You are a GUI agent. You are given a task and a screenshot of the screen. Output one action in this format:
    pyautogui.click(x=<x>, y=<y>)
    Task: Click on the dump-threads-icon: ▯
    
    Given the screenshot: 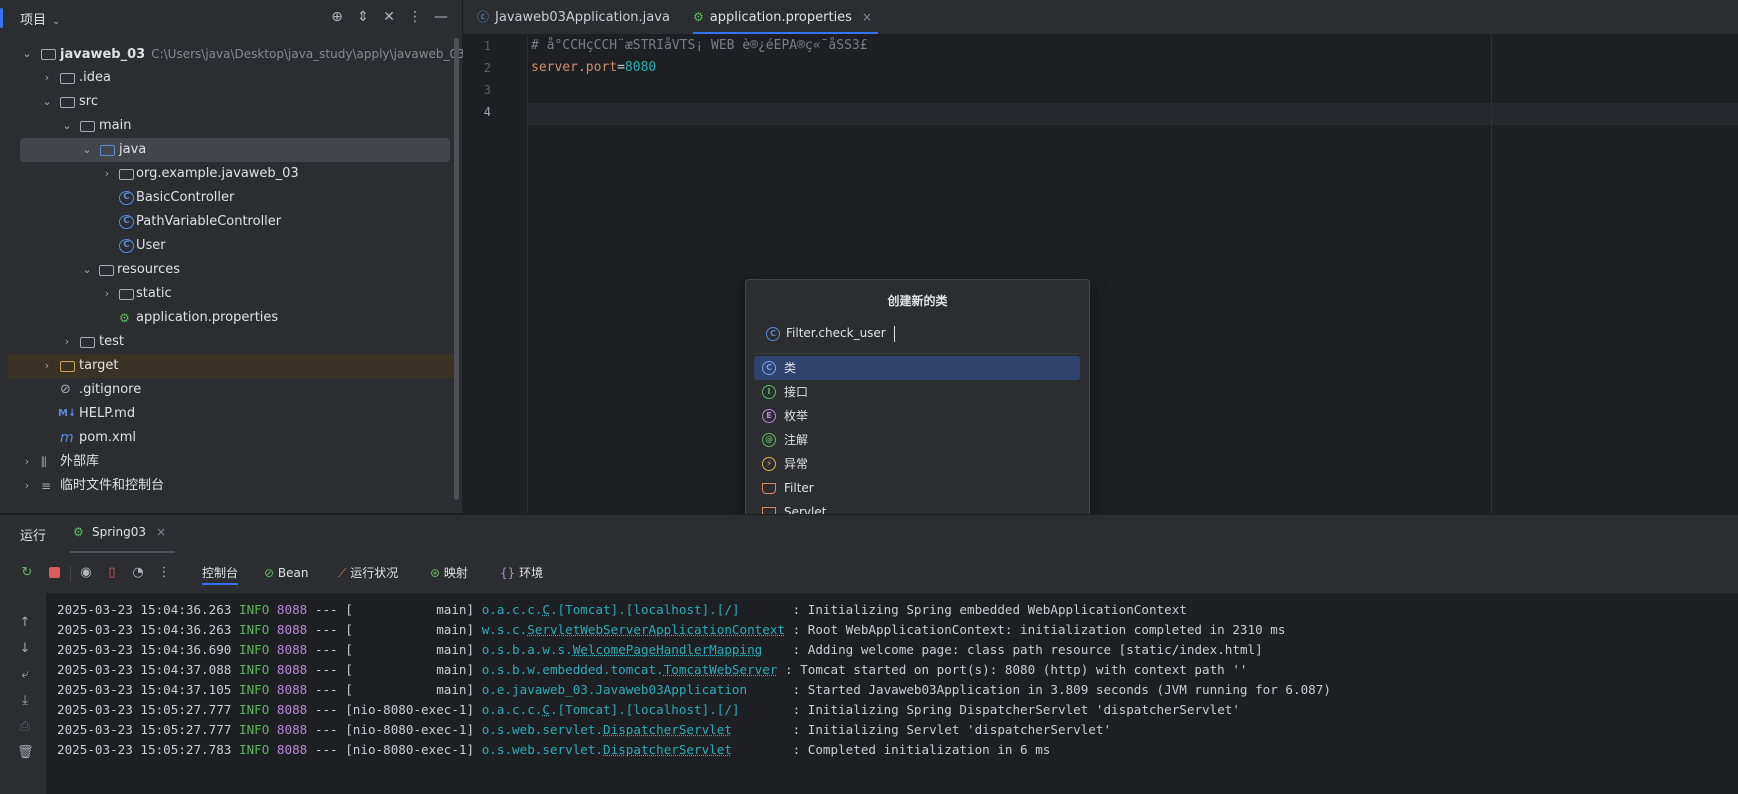 What is the action you would take?
    pyautogui.click(x=112, y=573)
    